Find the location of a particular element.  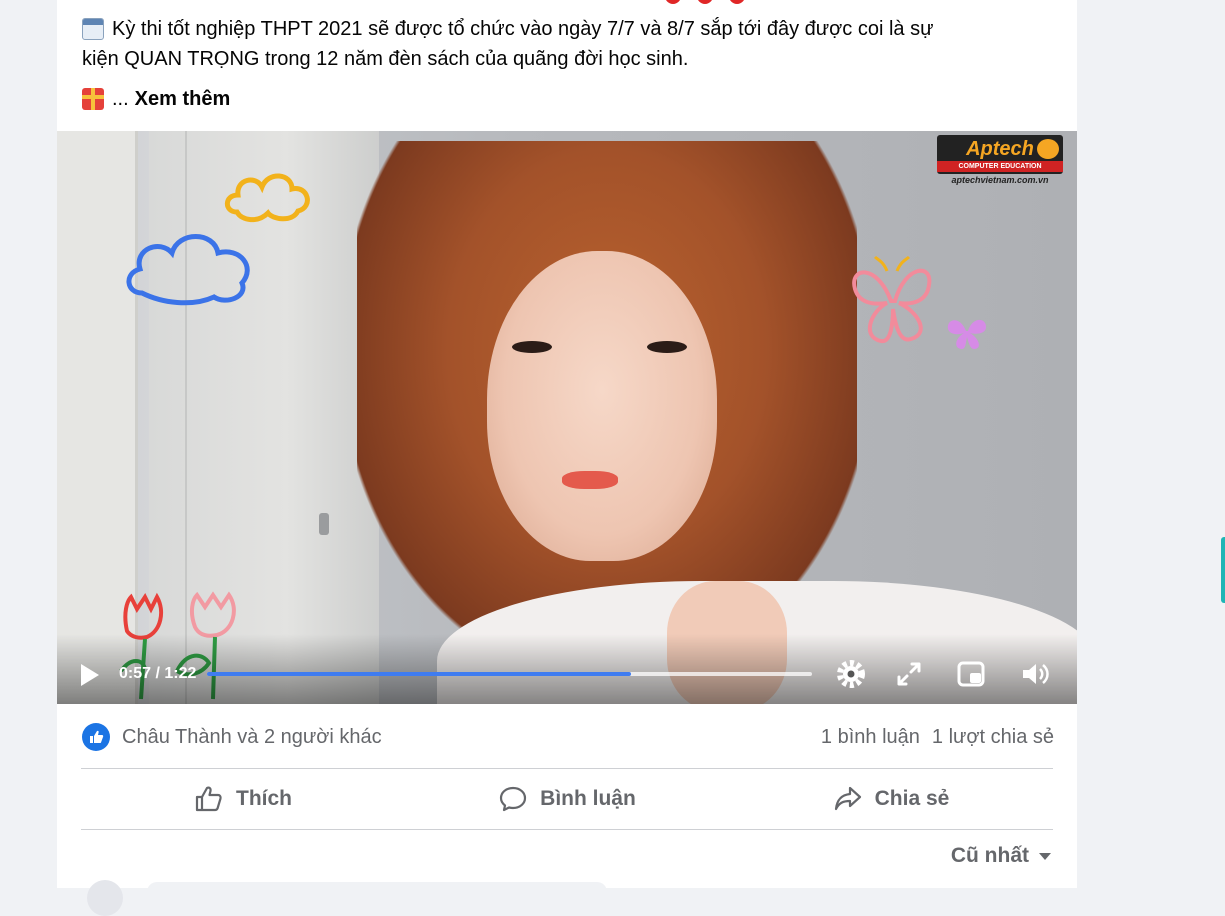

side-widget-edge is located at coordinates (1223, 570).